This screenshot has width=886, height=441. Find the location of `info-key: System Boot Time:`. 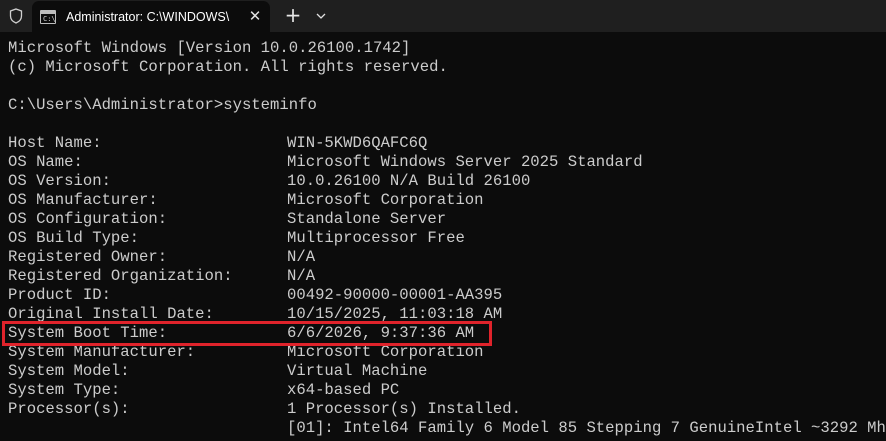

info-key: System Boot Time: is located at coordinates (88, 333).